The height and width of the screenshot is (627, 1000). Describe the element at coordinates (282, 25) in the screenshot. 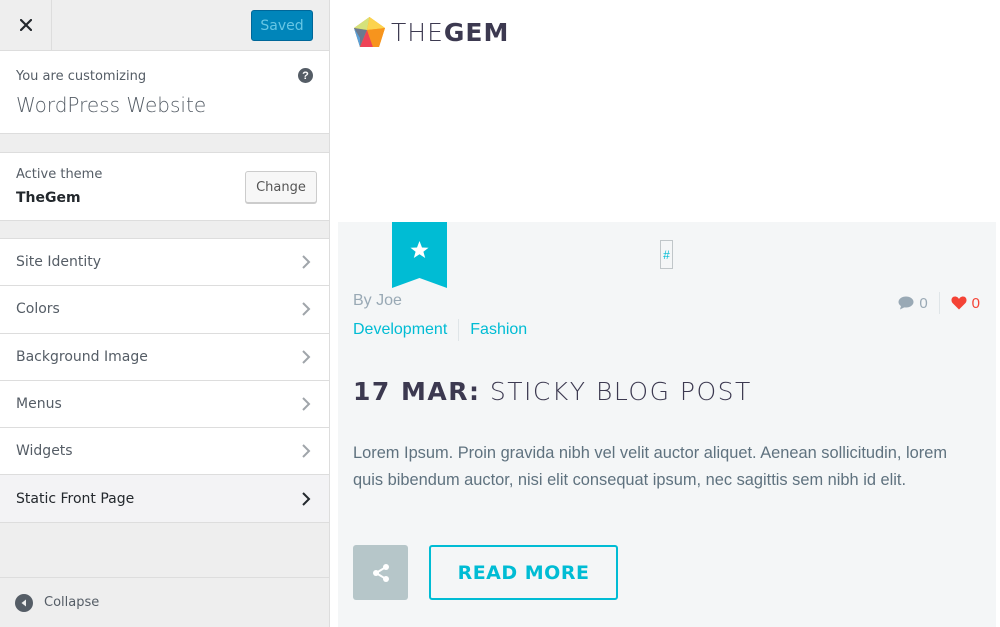

I see `saved-button: Saved` at that location.